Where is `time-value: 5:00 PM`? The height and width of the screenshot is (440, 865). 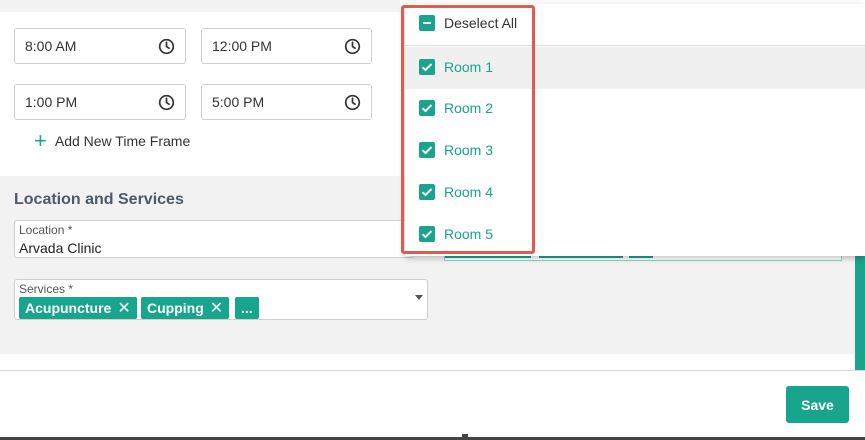 time-value: 5:00 PM is located at coordinates (238, 102).